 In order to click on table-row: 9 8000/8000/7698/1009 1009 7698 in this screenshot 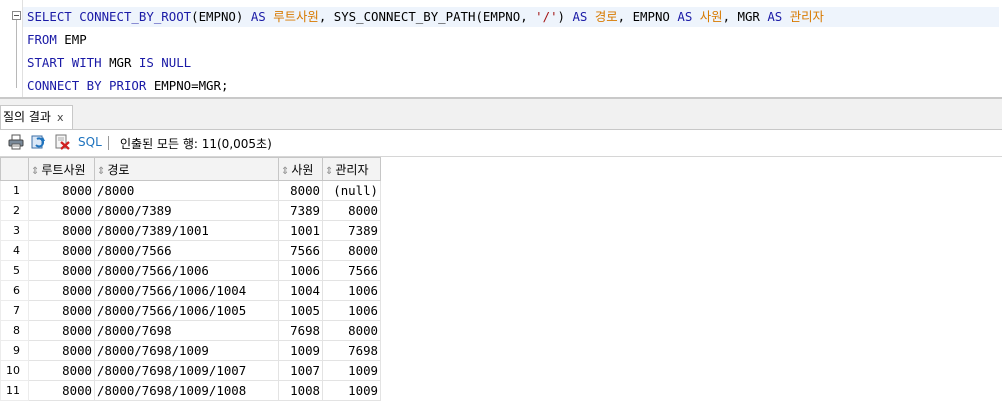, I will do `click(190, 350)`.